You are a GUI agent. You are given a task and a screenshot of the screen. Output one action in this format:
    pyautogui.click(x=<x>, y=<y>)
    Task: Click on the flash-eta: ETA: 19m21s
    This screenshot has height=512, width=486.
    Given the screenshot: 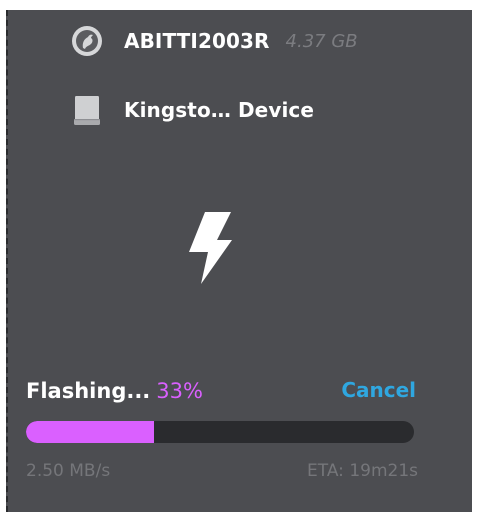 What is the action you would take?
    pyautogui.click(x=362, y=471)
    